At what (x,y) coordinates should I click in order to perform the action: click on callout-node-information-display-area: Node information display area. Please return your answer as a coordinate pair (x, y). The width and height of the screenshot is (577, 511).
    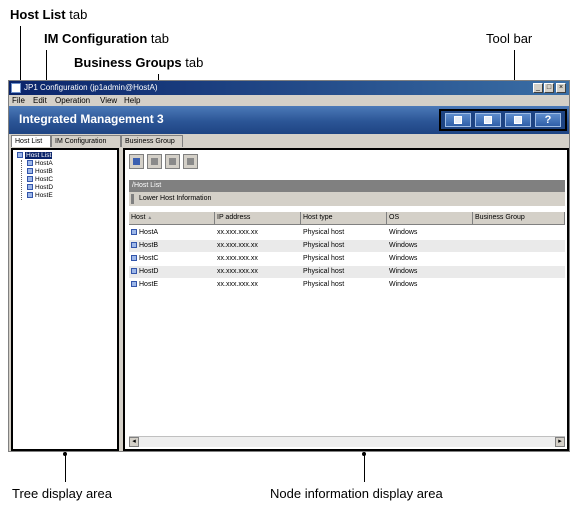
    Looking at the image, I should click on (356, 493).